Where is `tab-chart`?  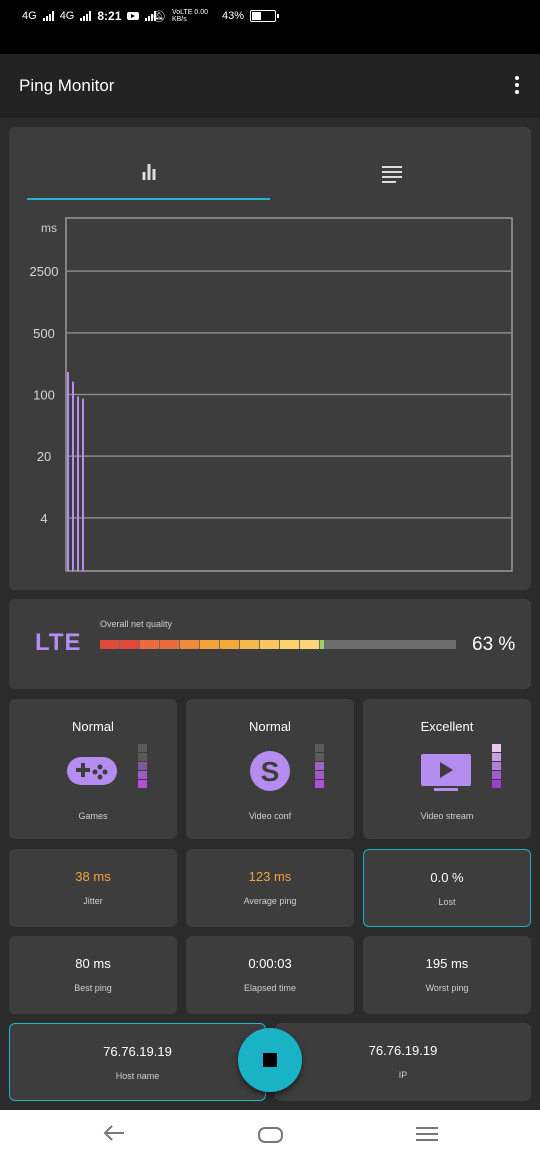 tab-chart is located at coordinates (148, 165).